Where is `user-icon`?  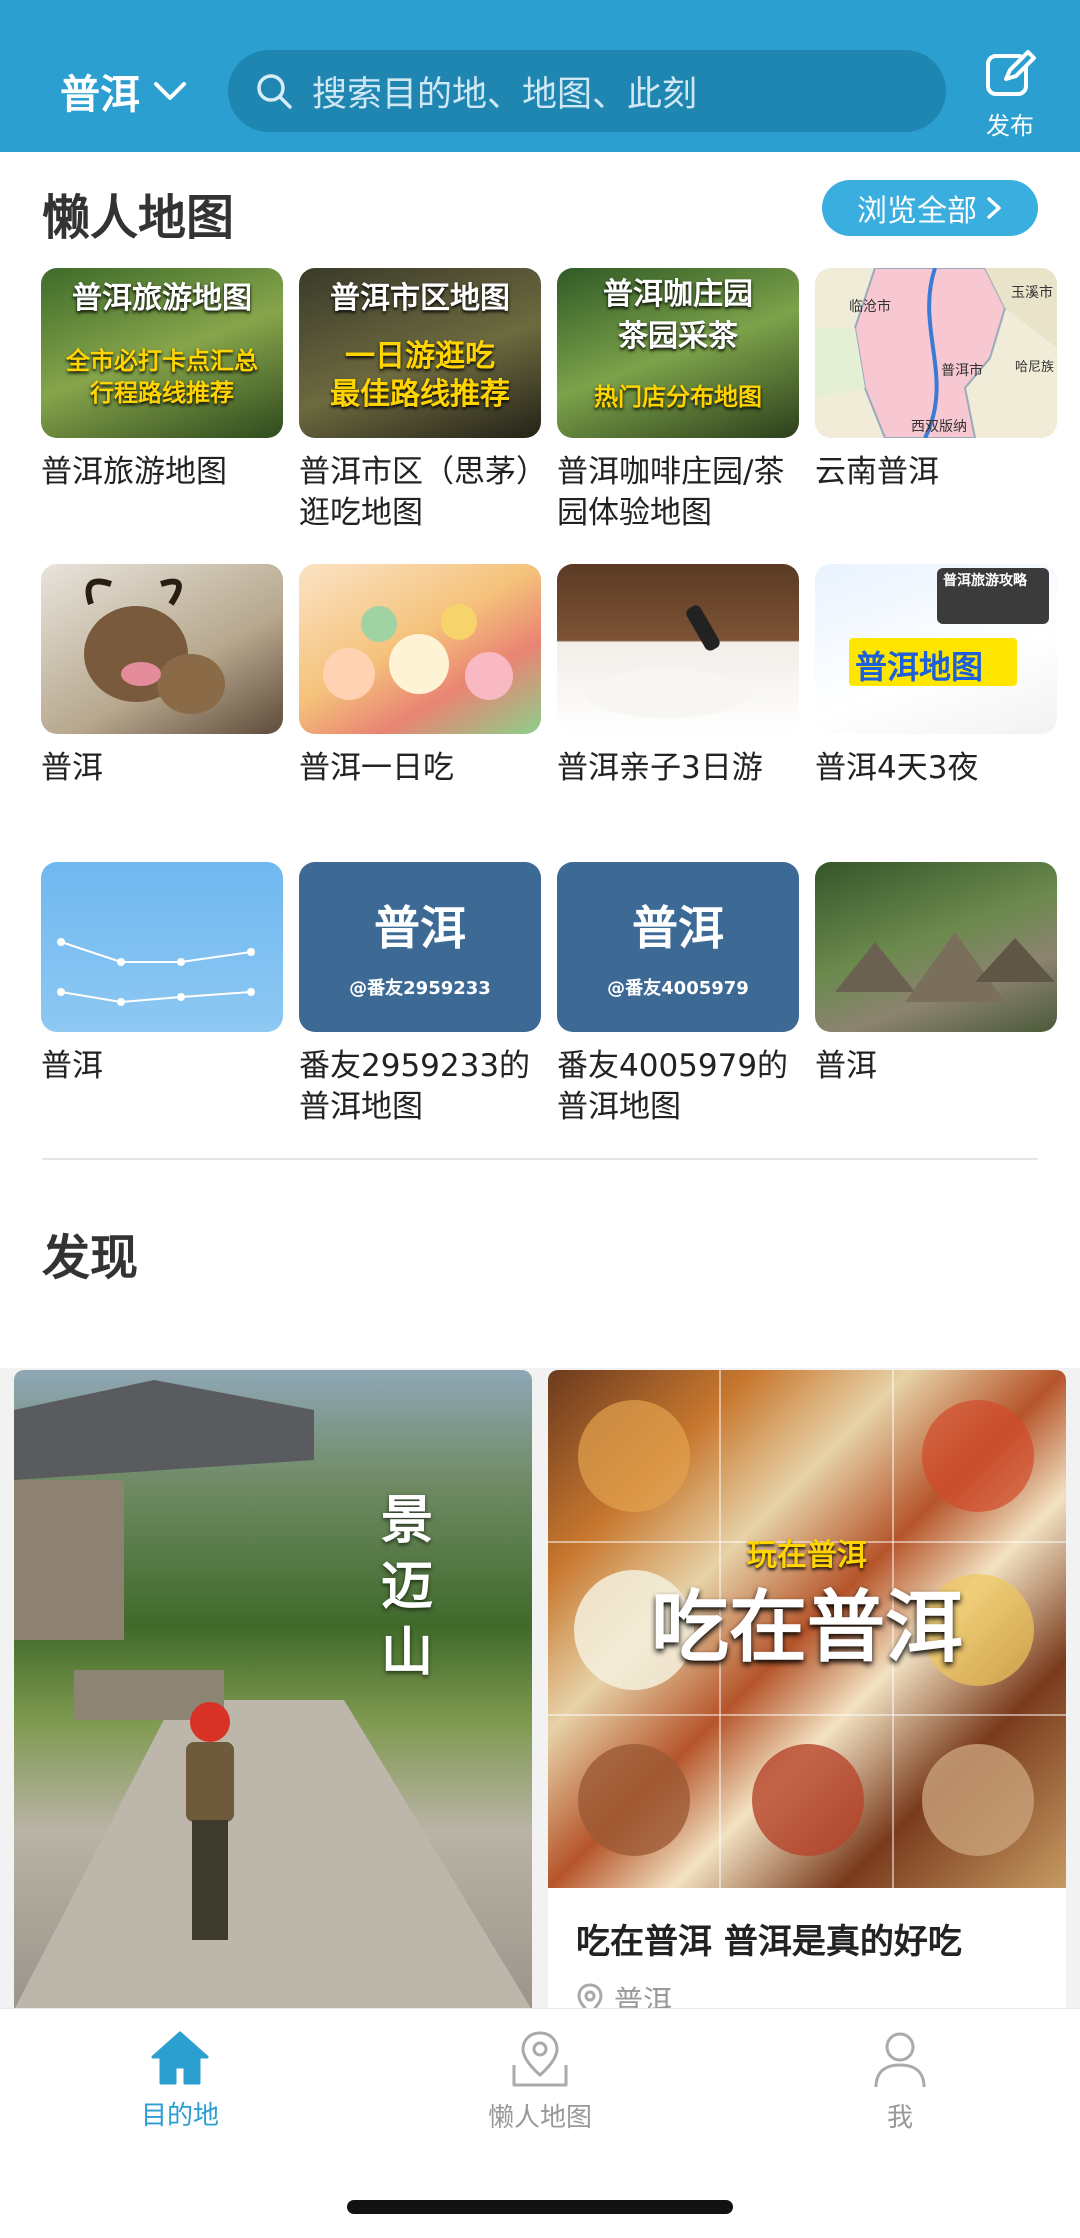 user-icon is located at coordinates (900, 2060).